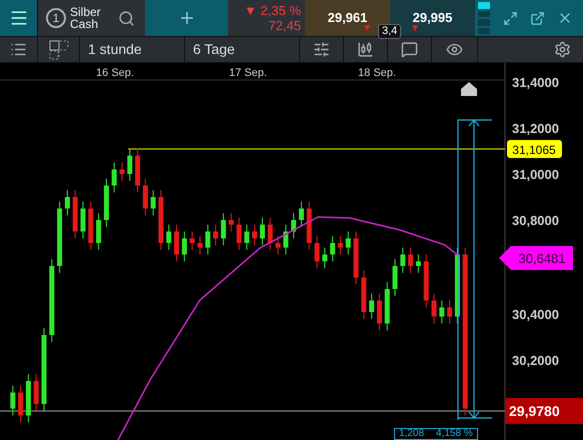  Describe the element at coordinates (454, 49) in the screenshot. I see `eye-icon` at that location.